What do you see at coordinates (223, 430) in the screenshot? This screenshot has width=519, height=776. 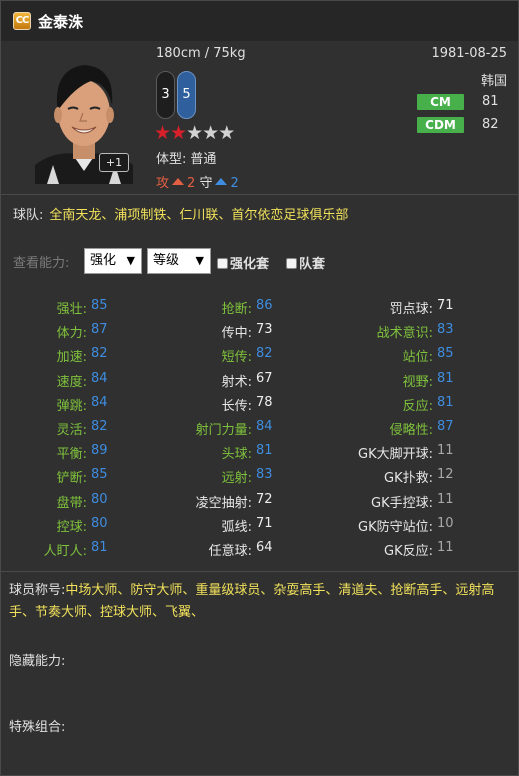 I see `stat-label: 射门力量:` at bounding box center [223, 430].